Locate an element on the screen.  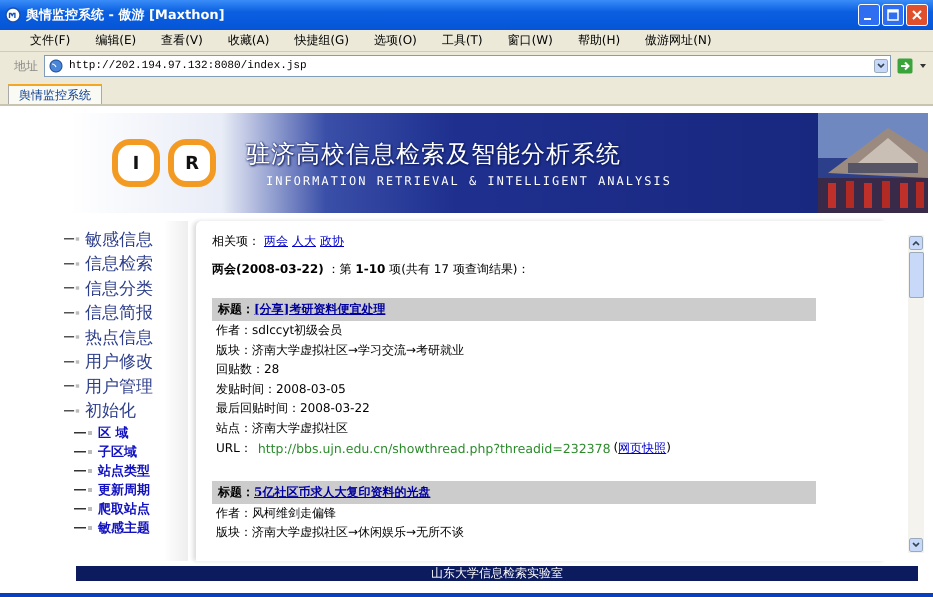
address-text: http://202.194.97.132:8080/index.jsp is located at coordinates (188, 66).